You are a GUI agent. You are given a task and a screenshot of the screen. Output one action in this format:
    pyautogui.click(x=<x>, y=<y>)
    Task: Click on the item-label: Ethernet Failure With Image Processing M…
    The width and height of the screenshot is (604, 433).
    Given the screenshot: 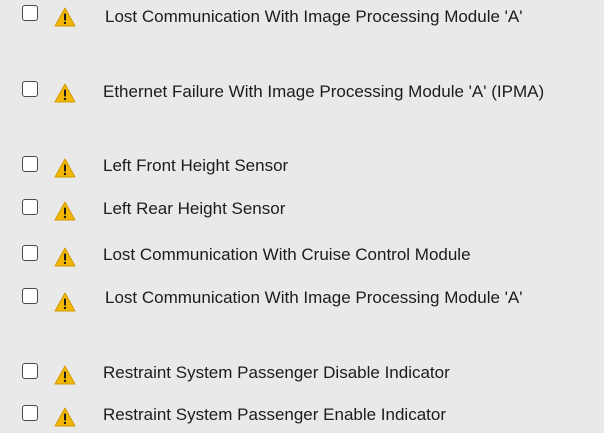 What is the action you would take?
    pyautogui.click(x=324, y=91)
    